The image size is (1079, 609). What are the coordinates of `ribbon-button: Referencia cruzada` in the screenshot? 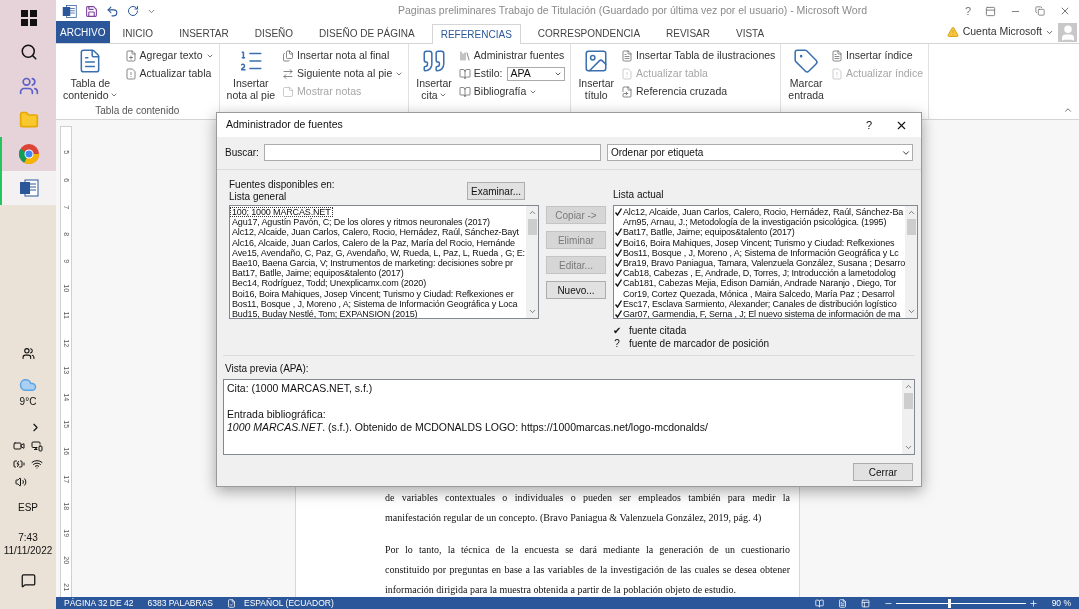 It's located at (698, 92).